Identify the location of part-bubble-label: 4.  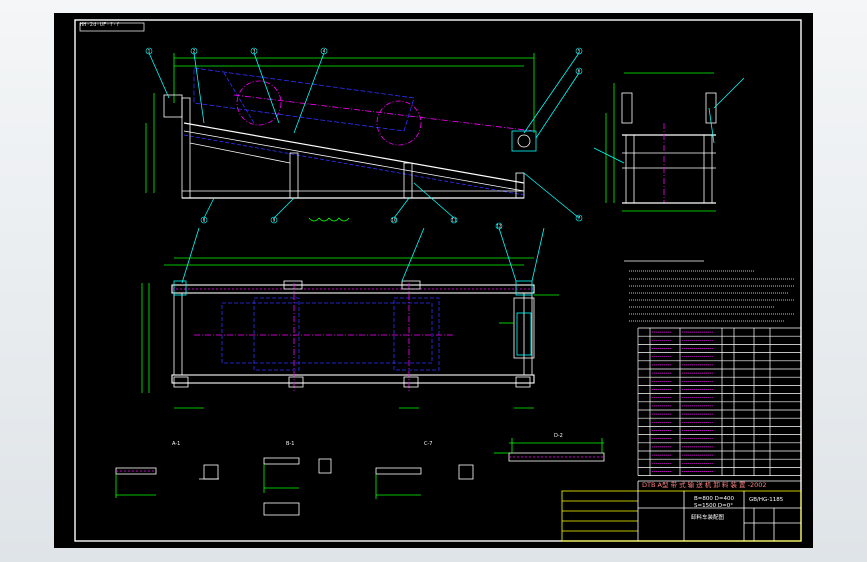
(324, 51).